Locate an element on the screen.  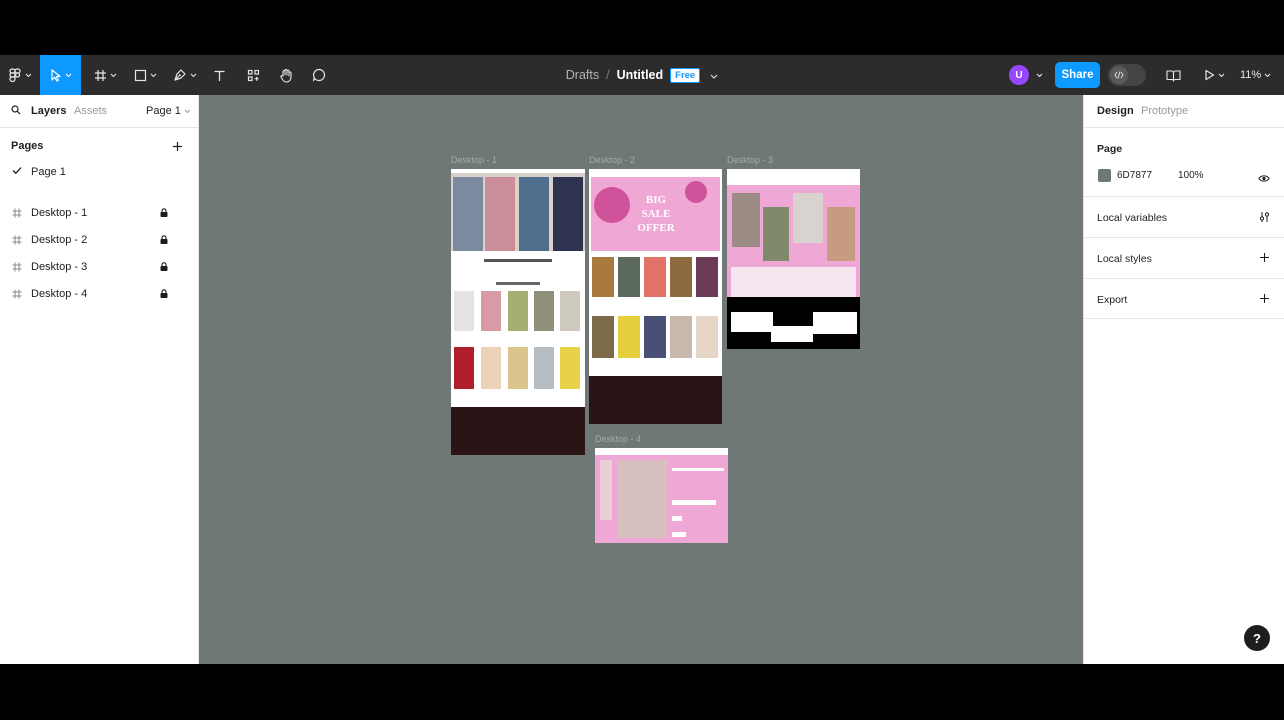
frame-label-desktop-3: Desktop - 3 is located at coordinates (750, 160).